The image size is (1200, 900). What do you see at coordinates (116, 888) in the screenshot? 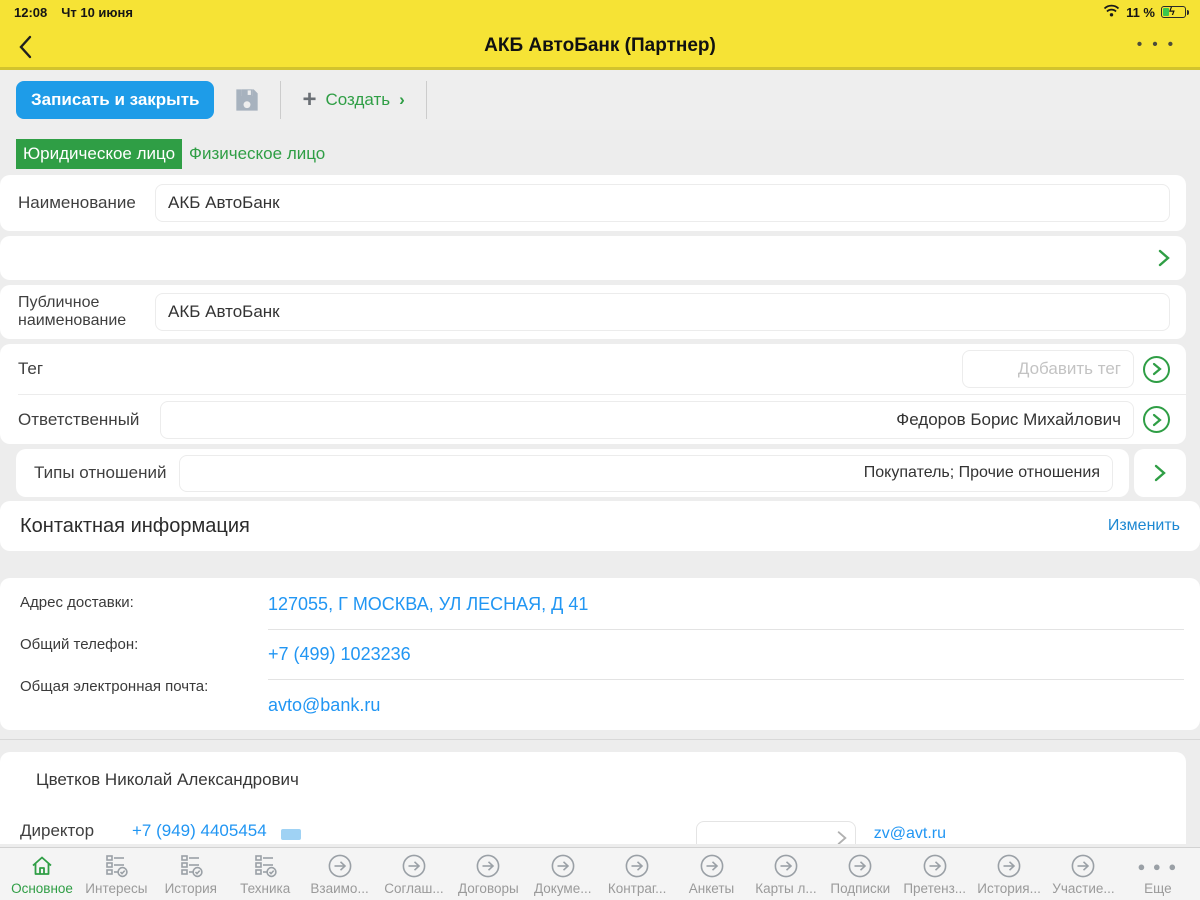
I see `tab-label: Интересы` at bounding box center [116, 888].